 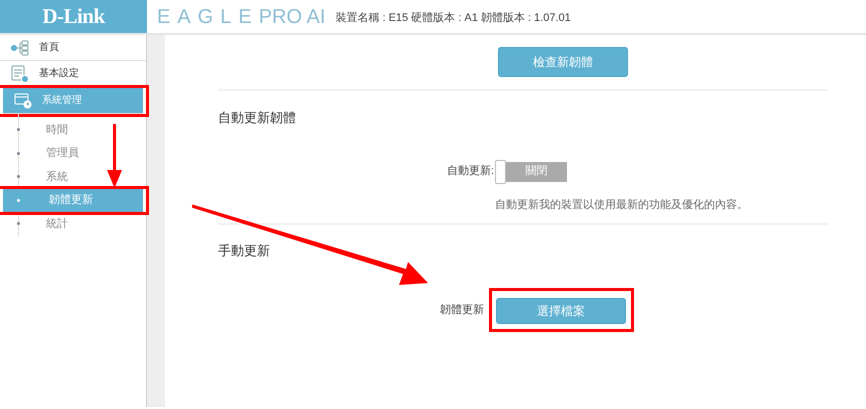 I want to click on settings-icon, so click(x=20, y=73).